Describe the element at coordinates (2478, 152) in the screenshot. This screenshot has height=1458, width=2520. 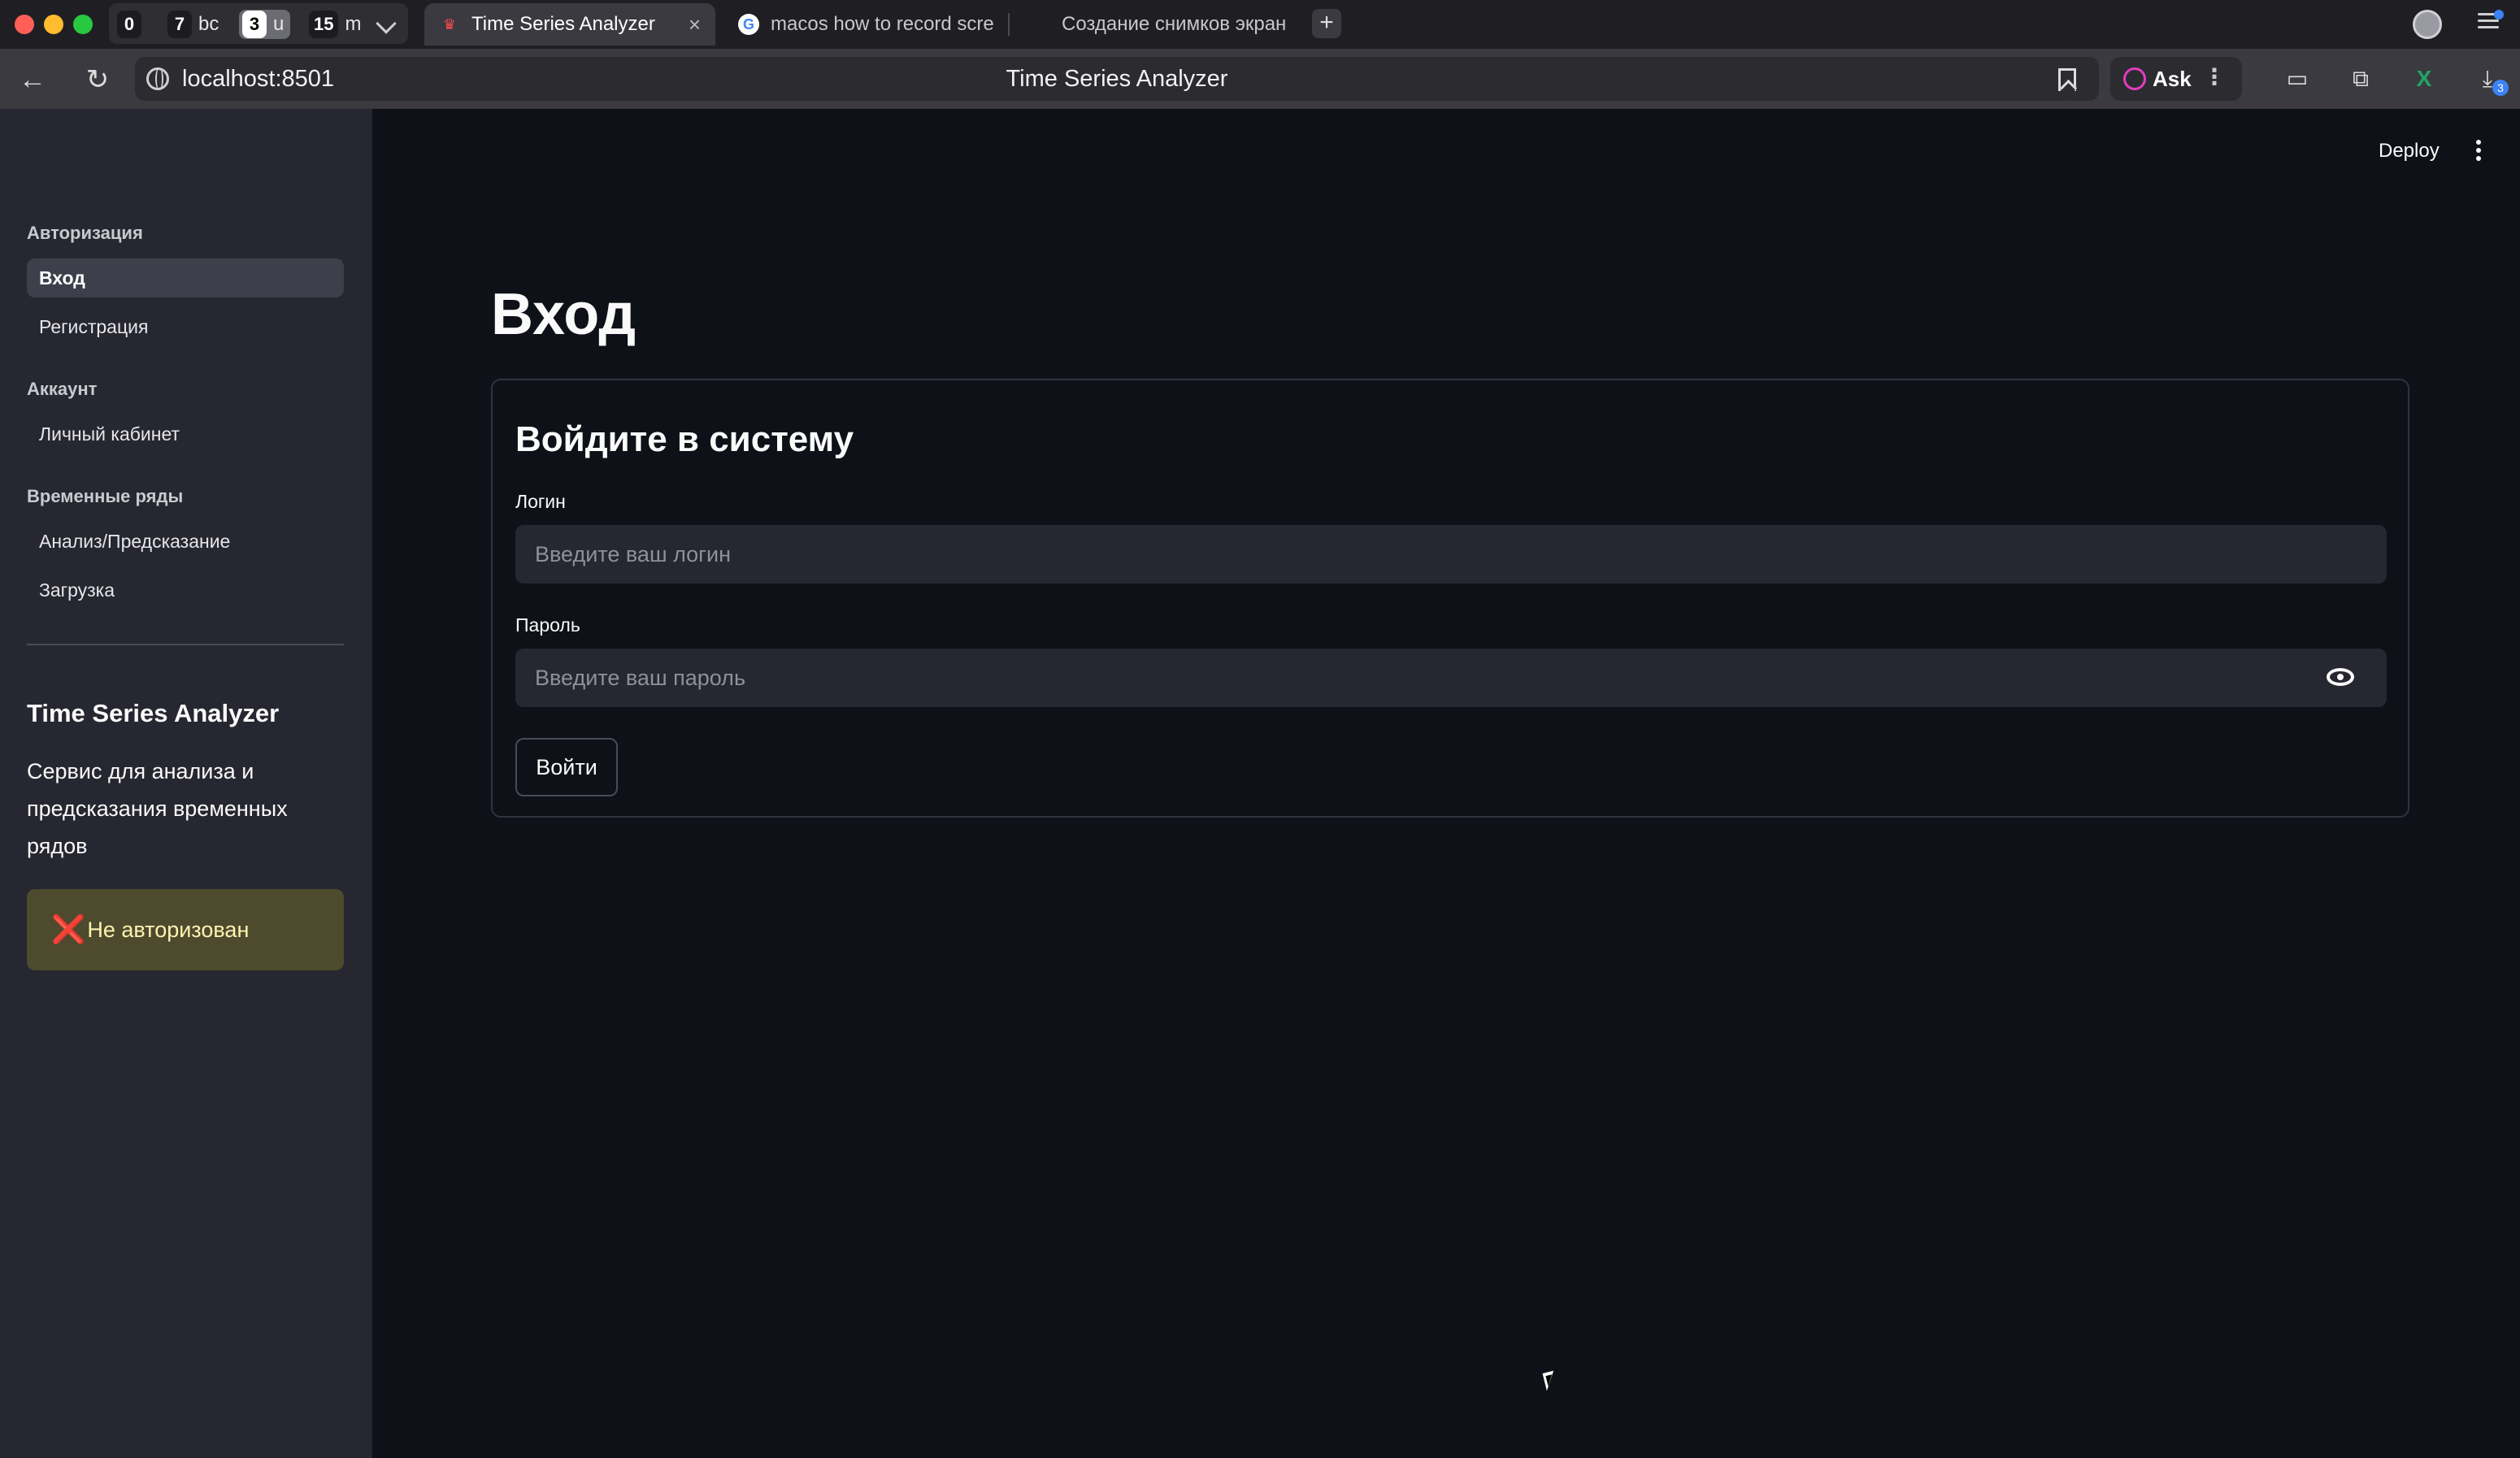
I see `main-menu-icon` at that location.